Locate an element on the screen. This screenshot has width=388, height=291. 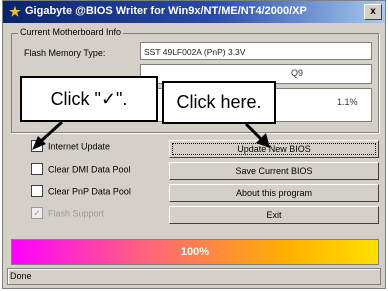
internet-update-checkbox is located at coordinates (37, 146).